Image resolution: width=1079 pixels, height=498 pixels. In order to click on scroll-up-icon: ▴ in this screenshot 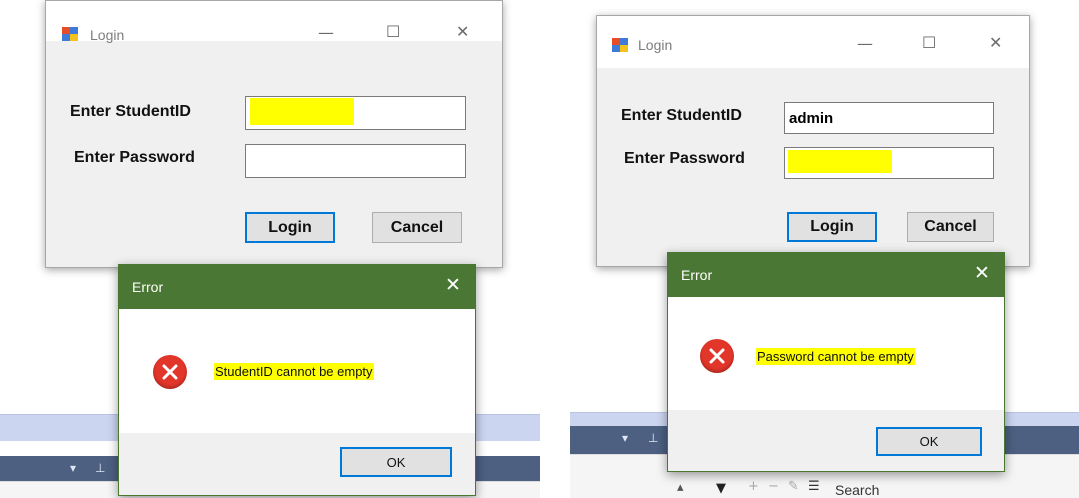, I will do `click(680, 487)`.